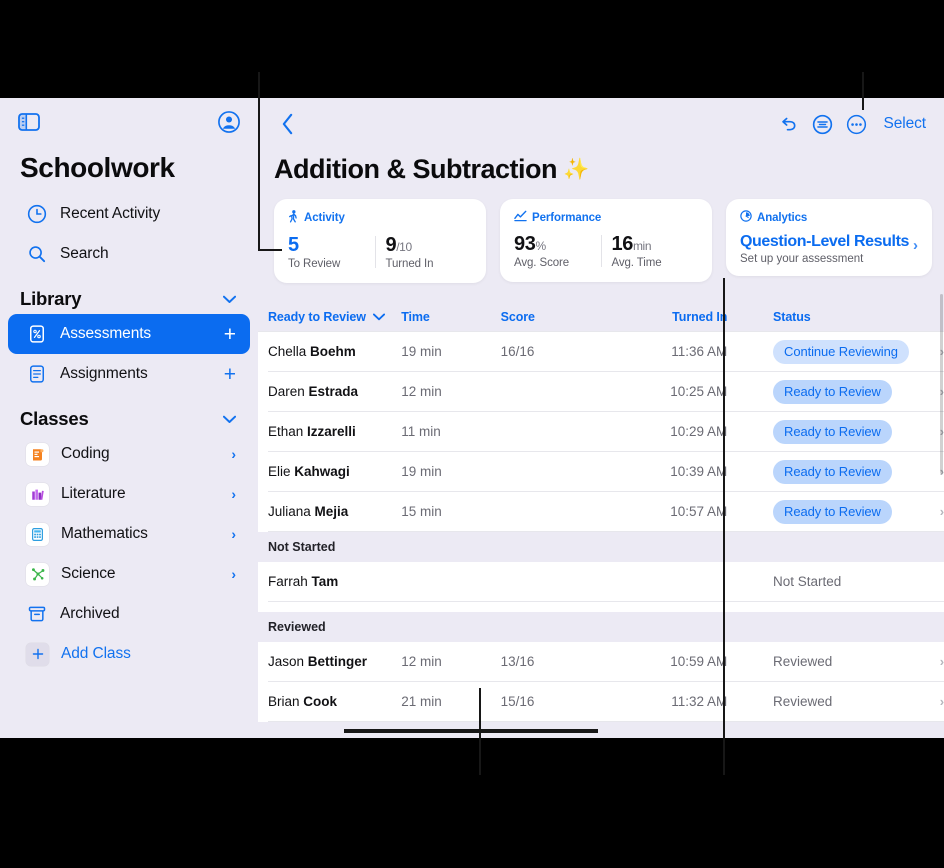 The width and height of the screenshot is (944, 868). I want to click on stat-number: 9, so click(391, 245).